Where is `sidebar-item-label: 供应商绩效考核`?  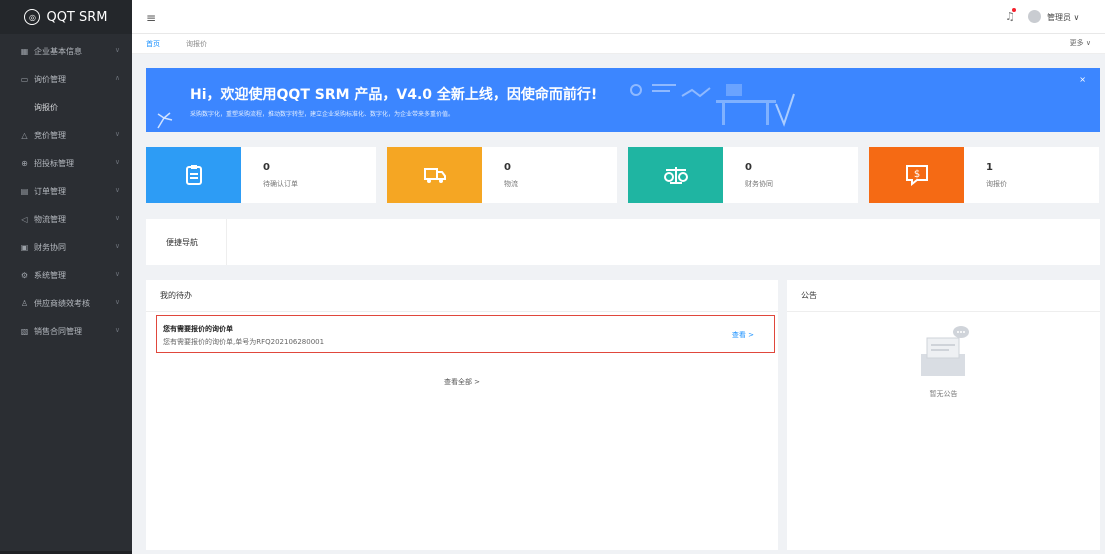 sidebar-item-label: 供应商绩效考核 is located at coordinates (62, 303).